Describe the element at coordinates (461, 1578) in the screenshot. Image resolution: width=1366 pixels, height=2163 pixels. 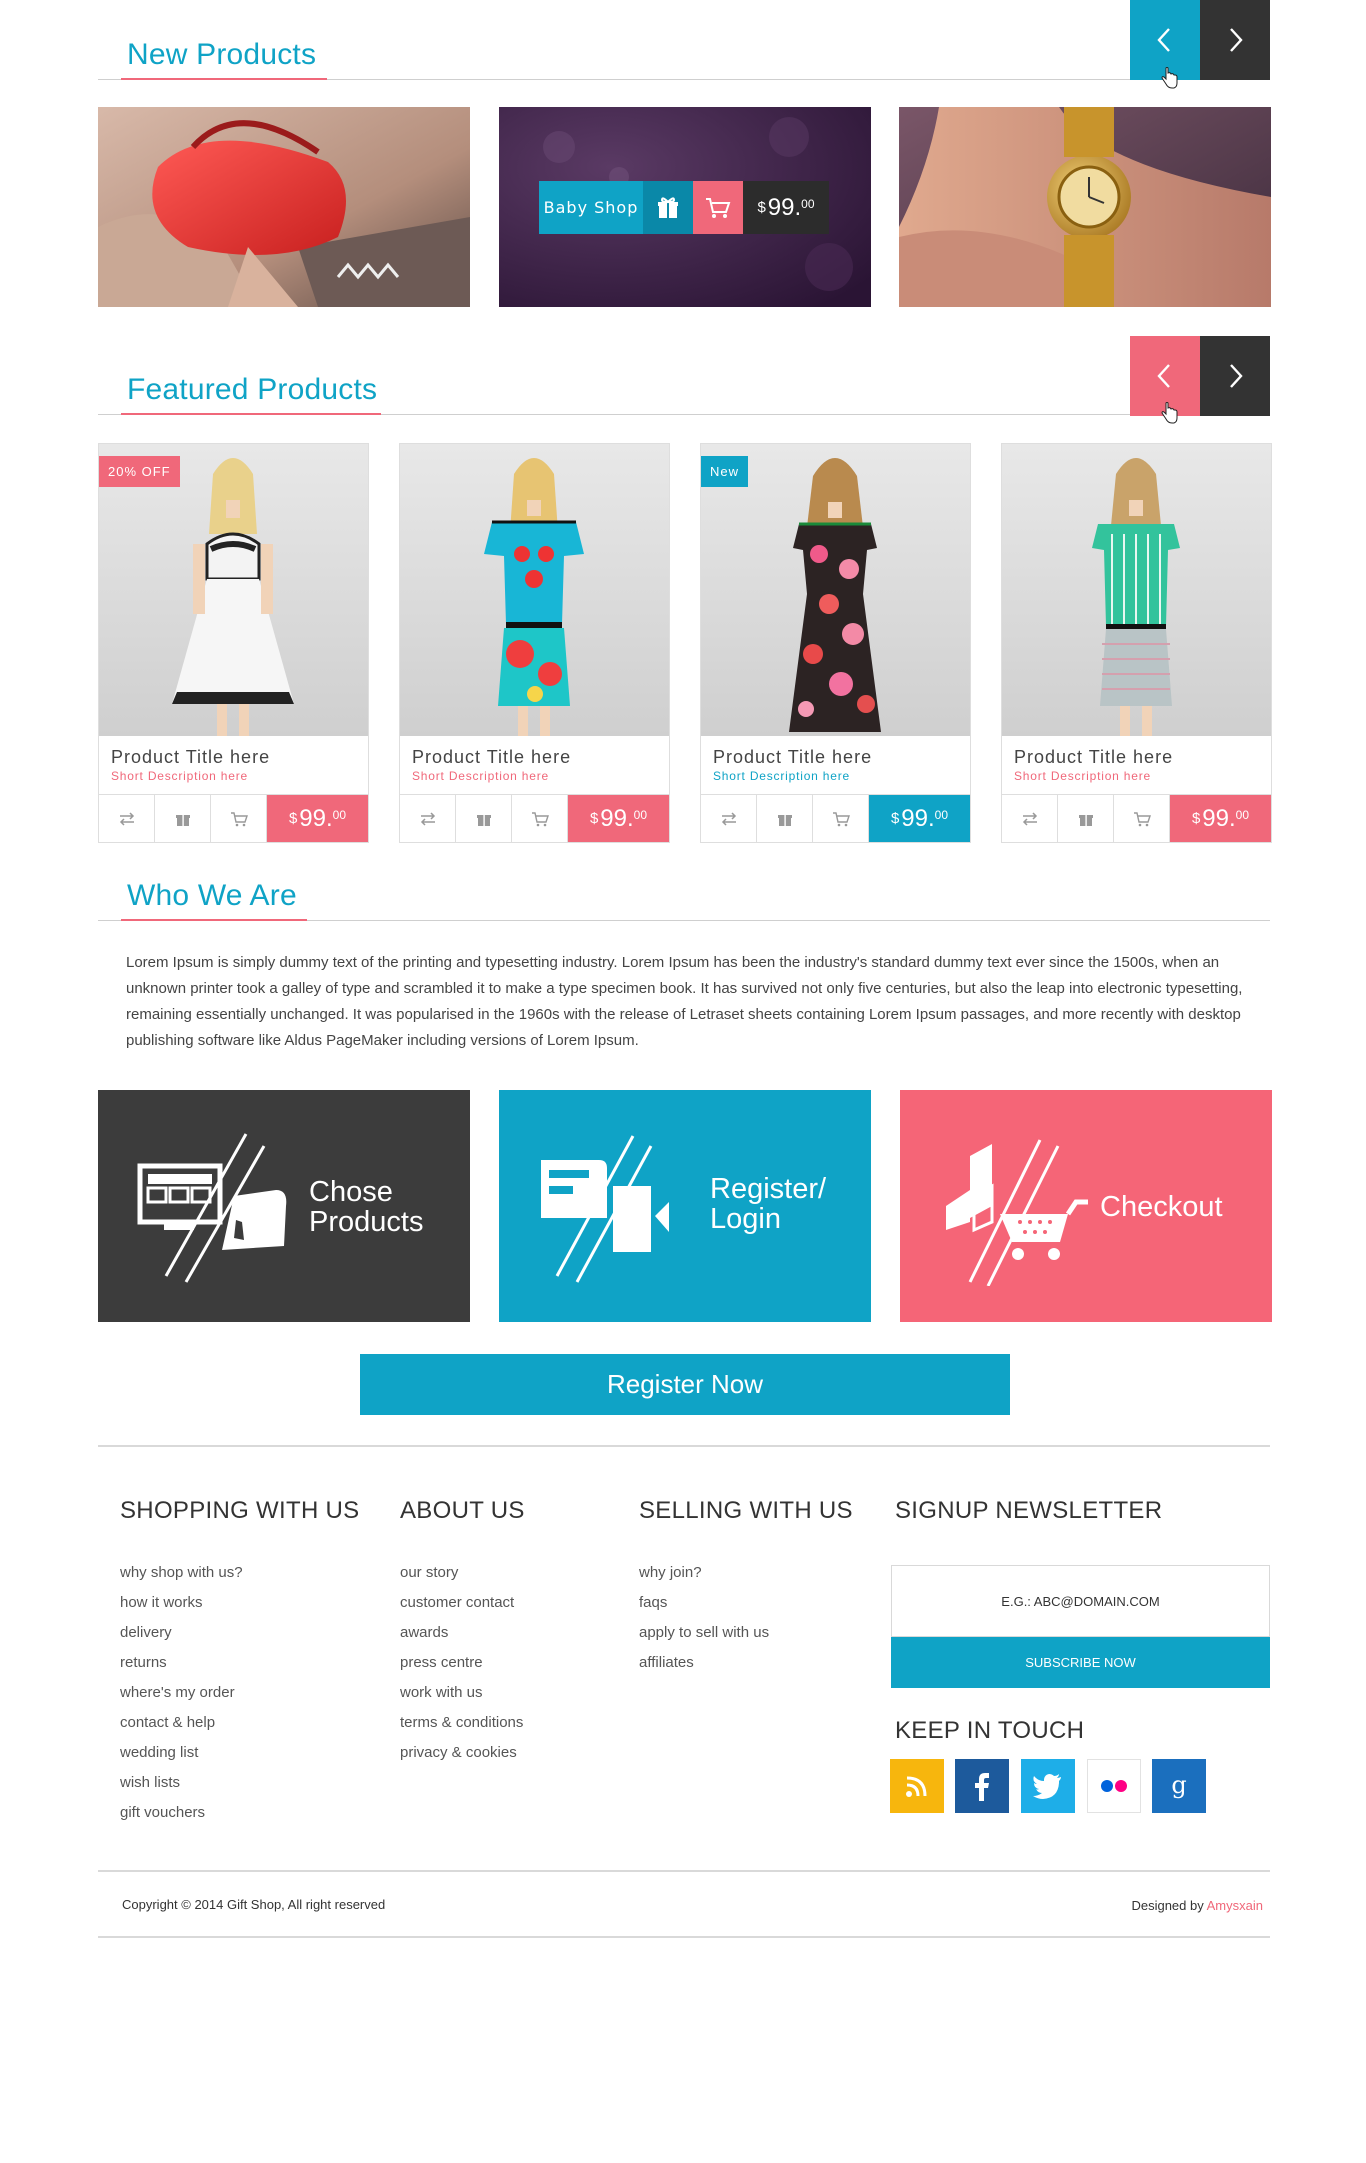
I see `footer-about-link: our story` at that location.